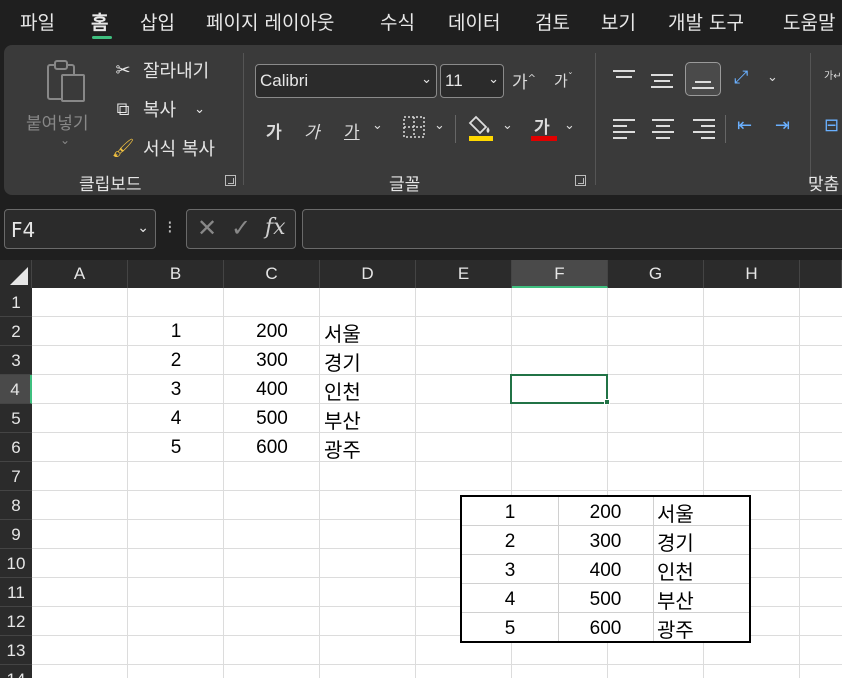 The height and width of the screenshot is (678, 842). I want to click on row-header-14: 14, so click(16, 671).